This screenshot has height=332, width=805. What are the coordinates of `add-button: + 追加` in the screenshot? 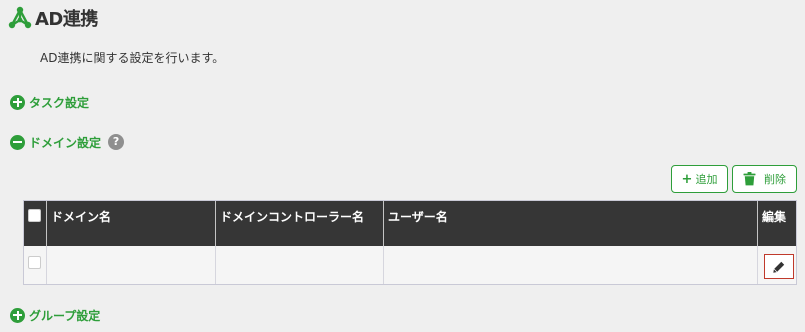 It's located at (699, 179).